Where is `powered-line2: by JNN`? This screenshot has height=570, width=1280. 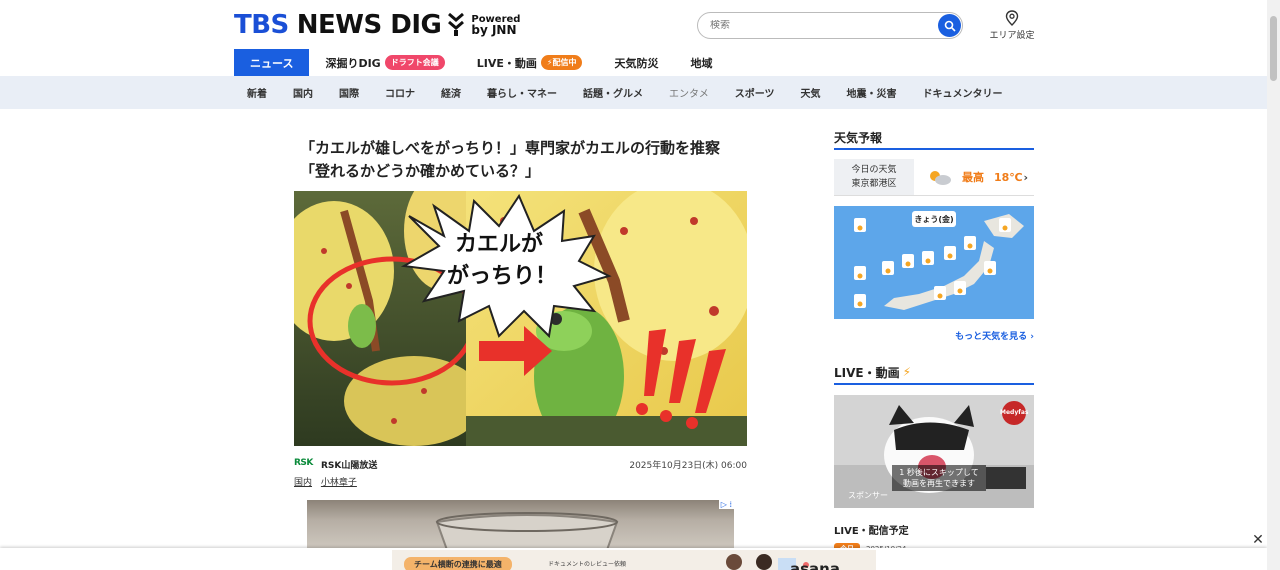 powered-line2: by JNN is located at coordinates (494, 30).